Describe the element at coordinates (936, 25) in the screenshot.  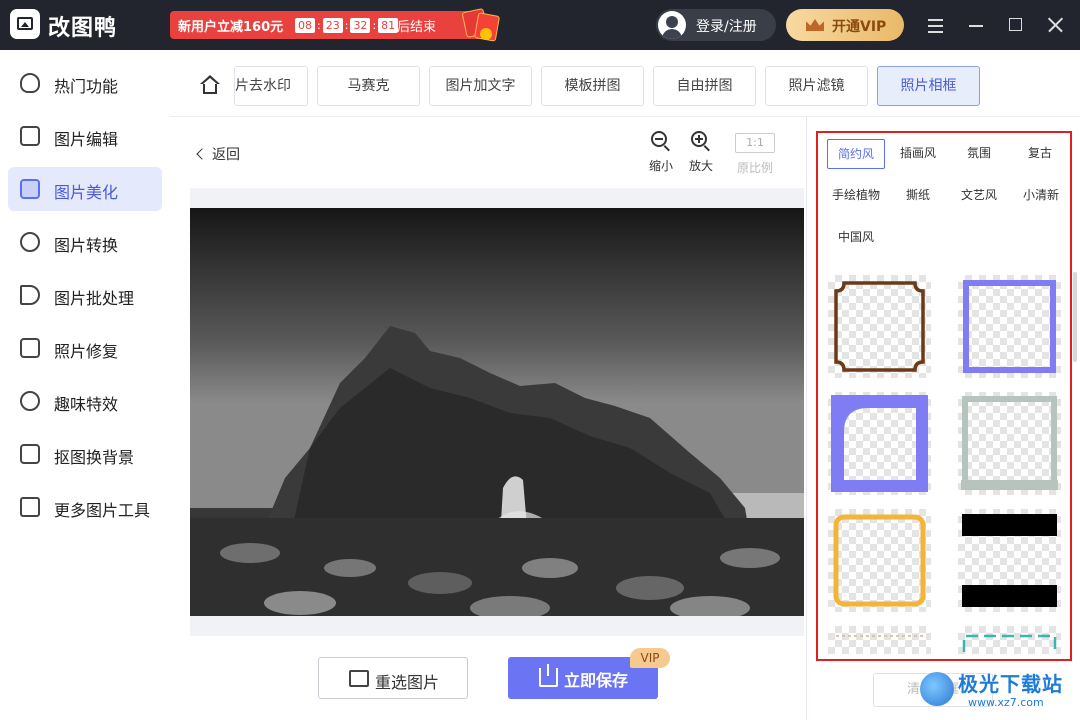
I see `menu-icon` at that location.